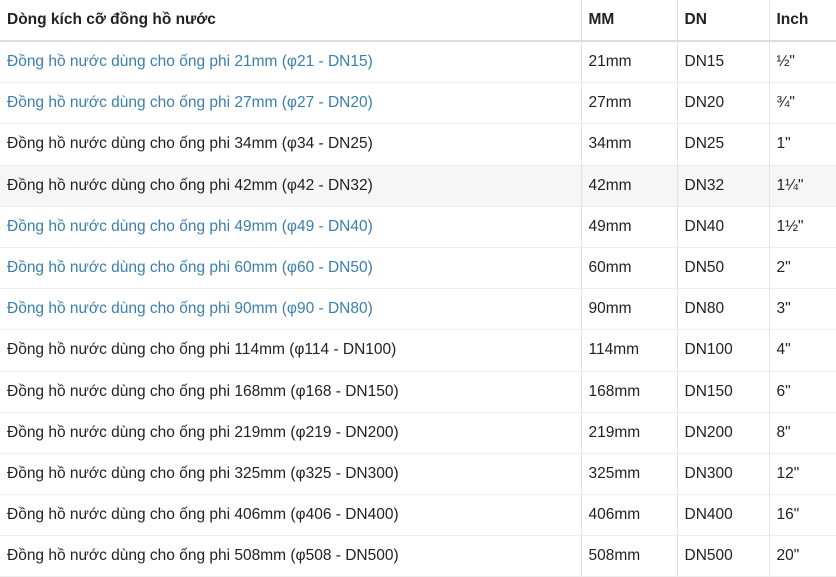  I want to click on row-dn-cell: DN20, so click(723, 103).